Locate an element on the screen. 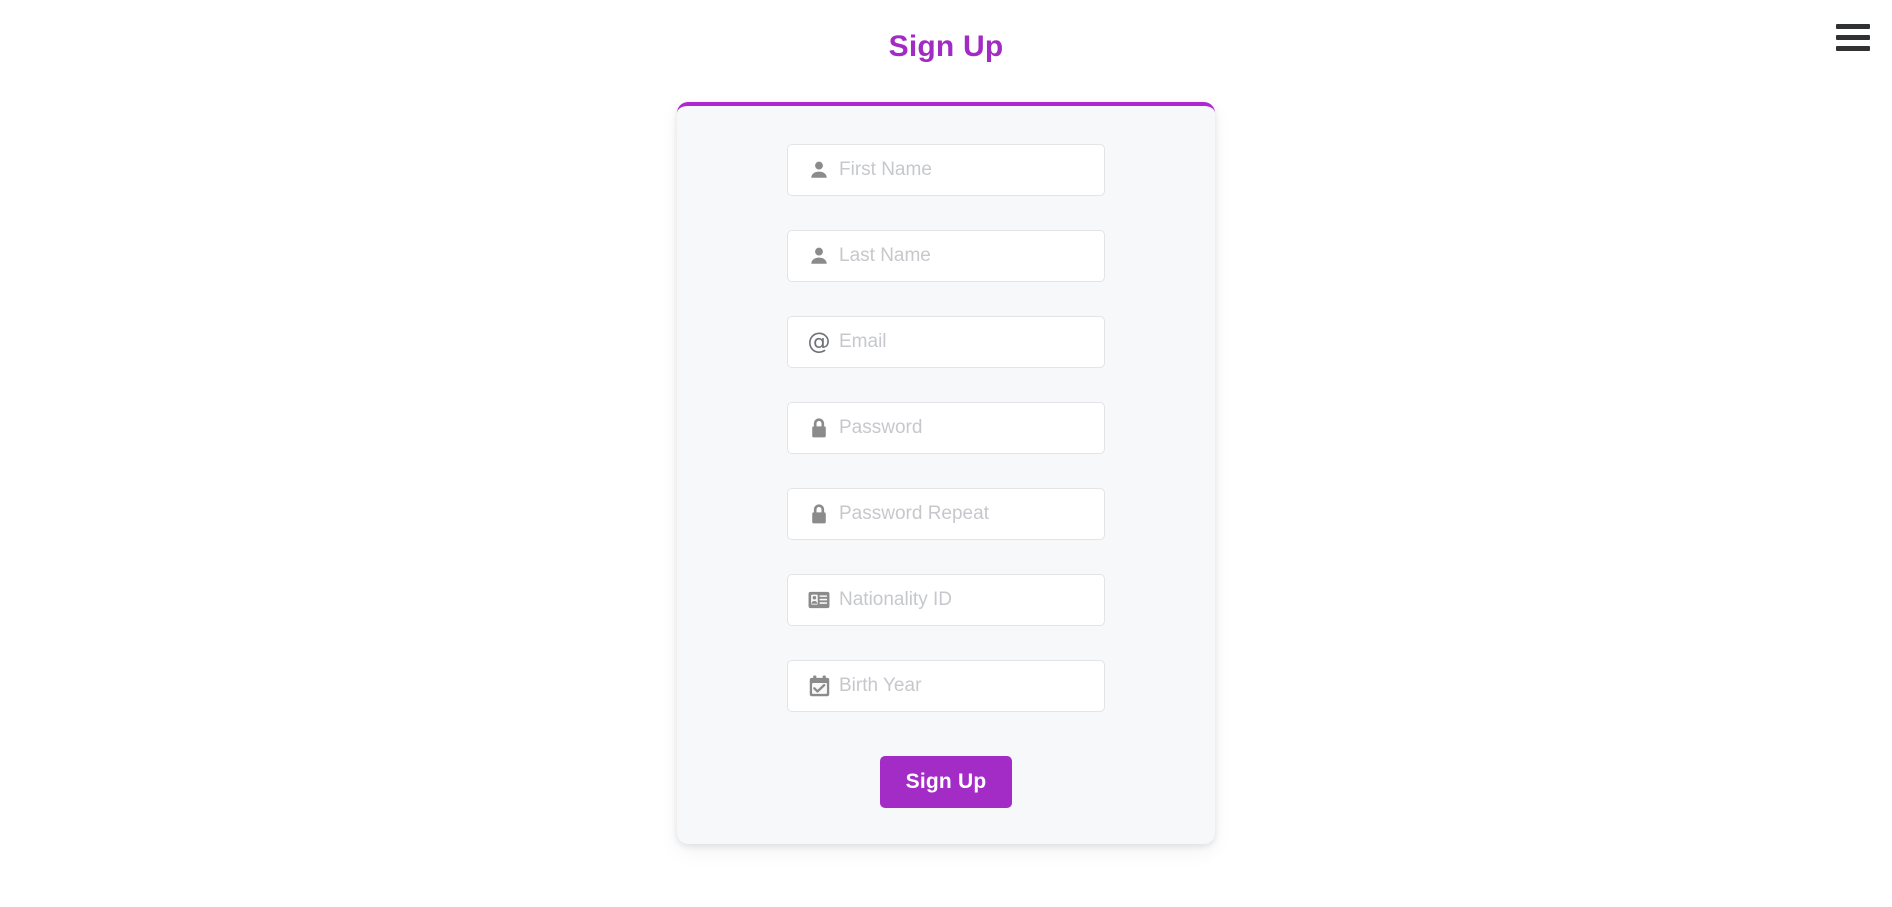  sign-up-button: Sign Up is located at coordinates (946, 782).